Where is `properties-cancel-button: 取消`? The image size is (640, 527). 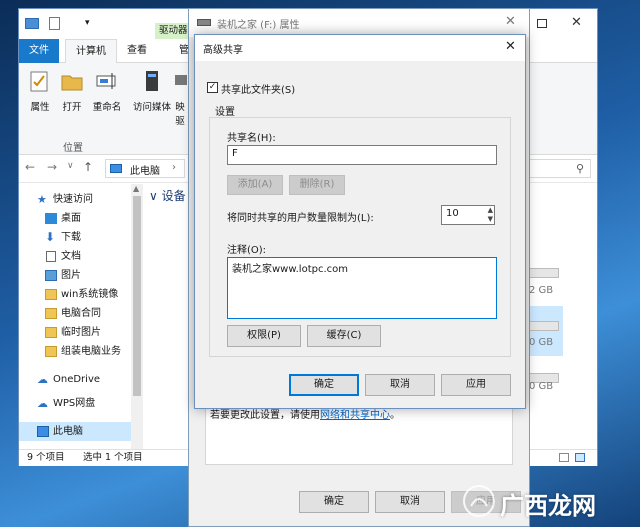 properties-cancel-button: 取消 is located at coordinates (410, 502).